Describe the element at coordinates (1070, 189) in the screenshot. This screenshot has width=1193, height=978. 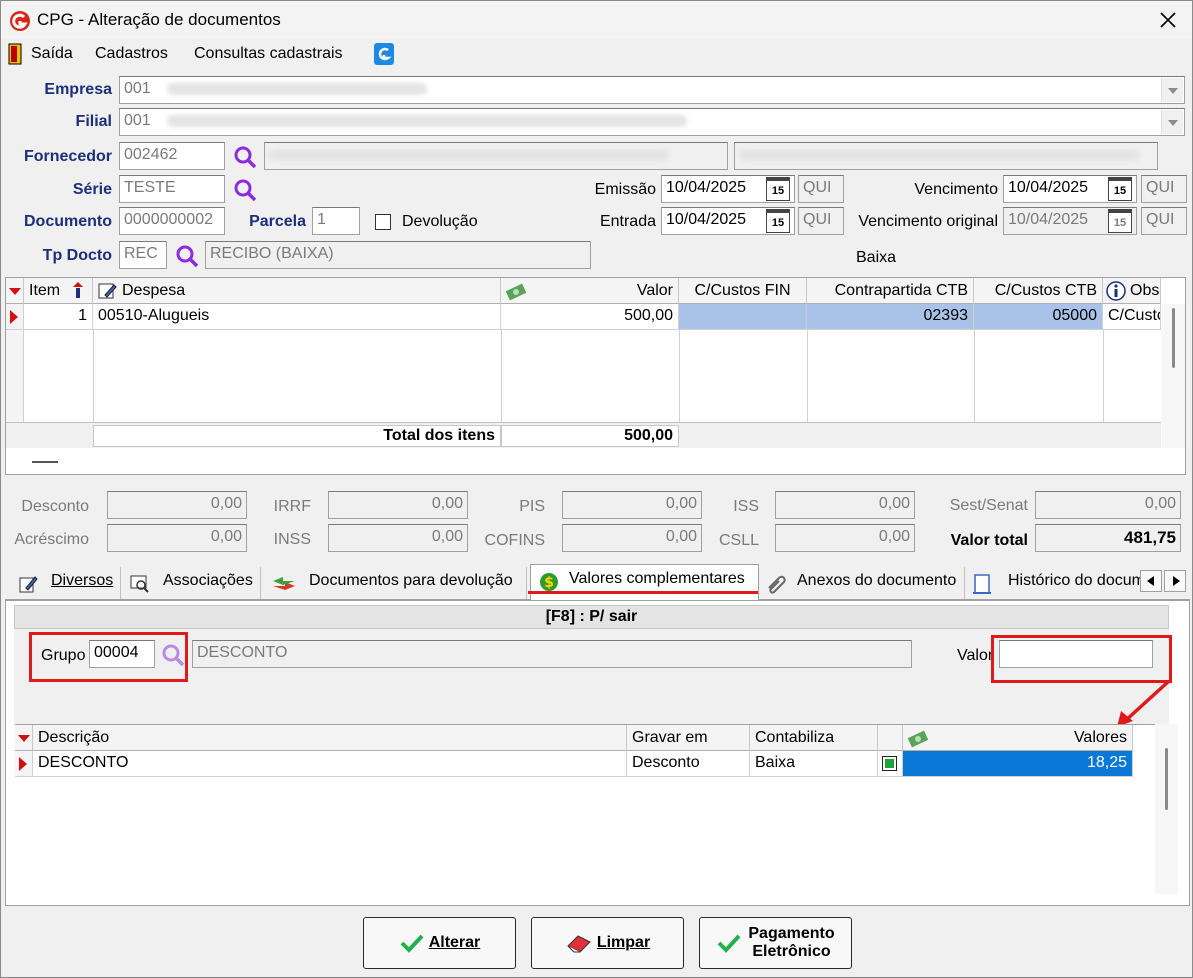
I see `vencimento-date-input: 10/04/2025 15` at that location.